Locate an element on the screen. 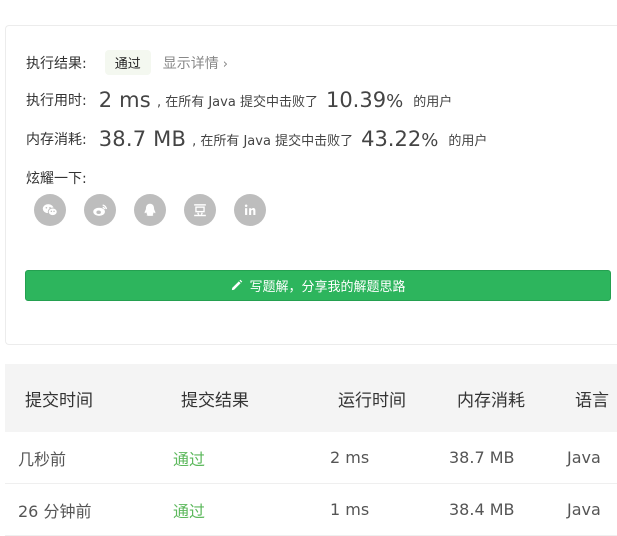 The height and width of the screenshot is (536, 617). runtime-percent-sign: % is located at coordinates (395, 101).